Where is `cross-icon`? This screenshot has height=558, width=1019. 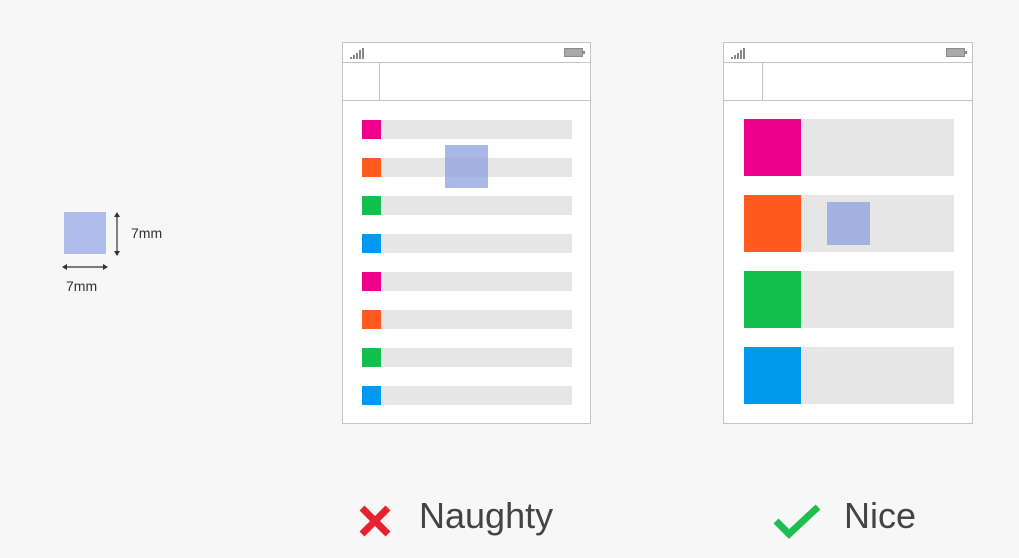
cross-icon is located at coordinates (375, 521).